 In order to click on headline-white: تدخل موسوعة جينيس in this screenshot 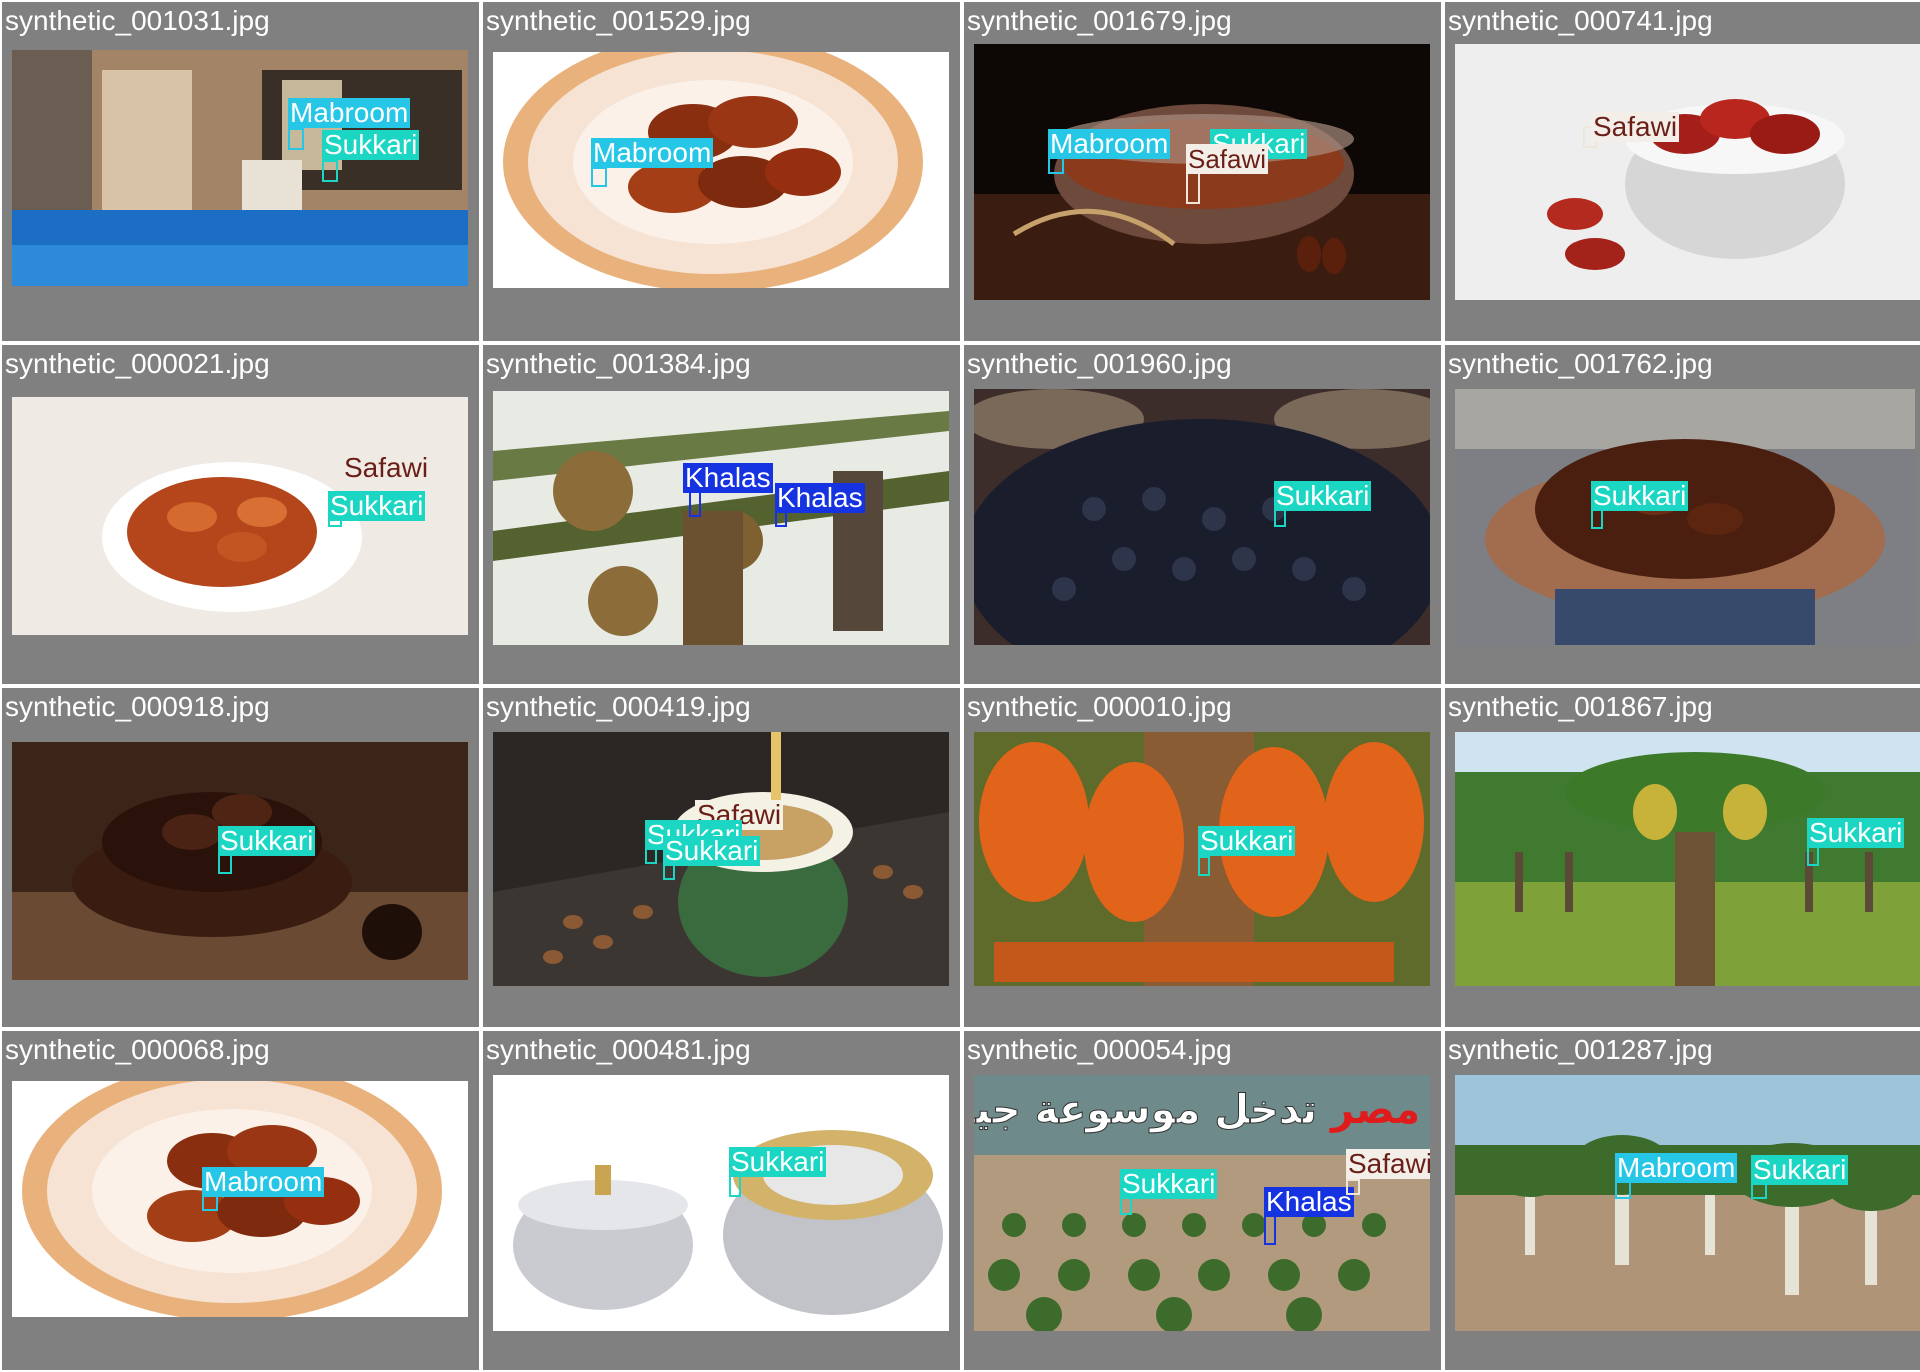, I will do `click(1145, 1110)`.